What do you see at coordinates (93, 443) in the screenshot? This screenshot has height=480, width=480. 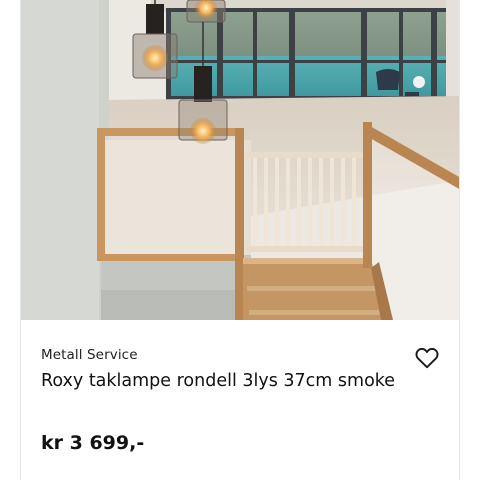 I see `product-price: kr 3 699,-` at bounding box center [93, 443].